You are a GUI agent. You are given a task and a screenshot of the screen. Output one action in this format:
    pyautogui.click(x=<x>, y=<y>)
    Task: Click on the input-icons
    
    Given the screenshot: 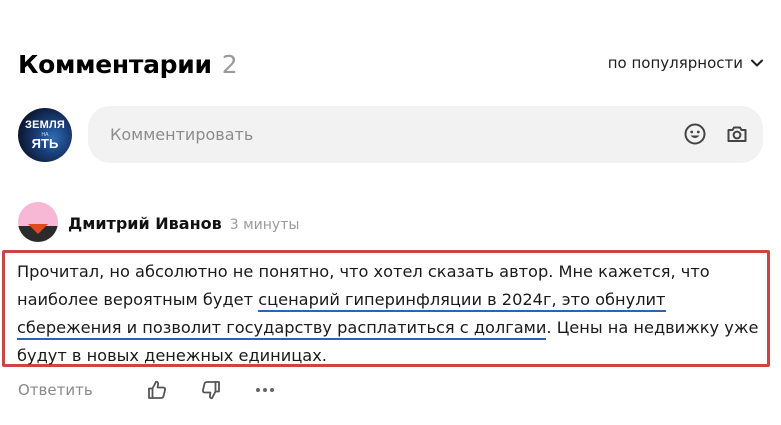 What is the action you would take?
    pyautogui.click(x=716, y=134)
    